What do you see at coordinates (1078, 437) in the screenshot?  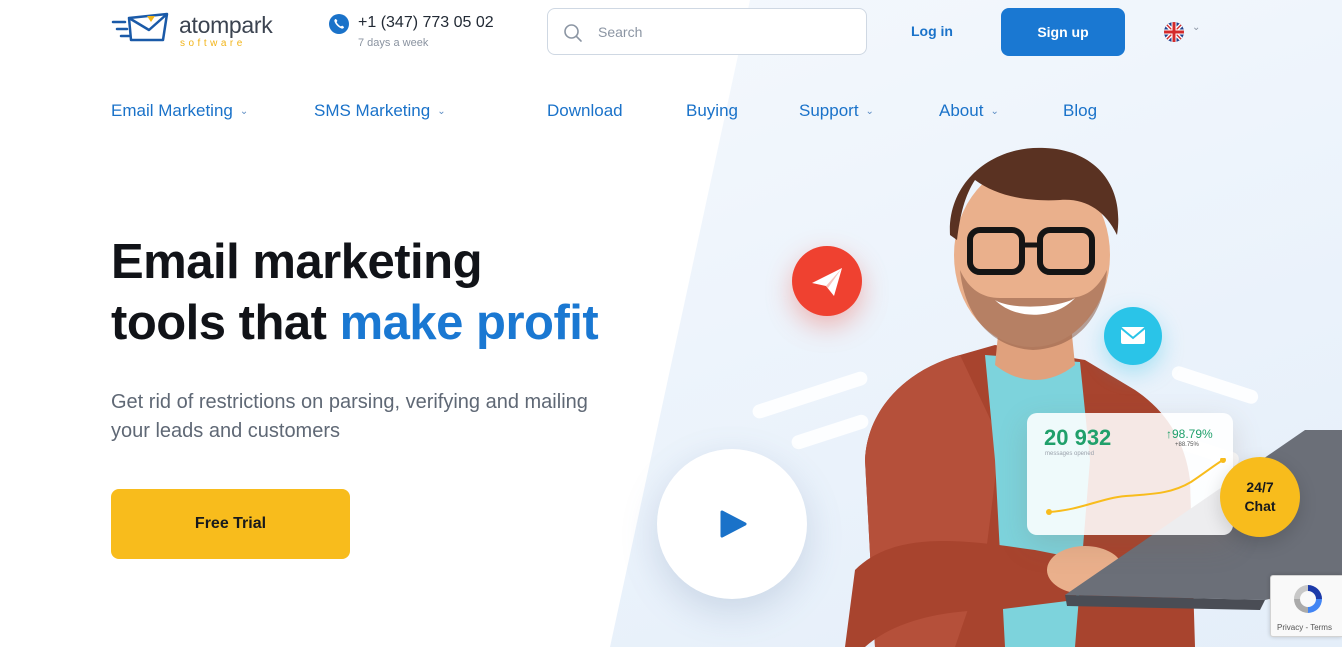 I see `stats-value: 20 932` at bounding box center [1078, 437].